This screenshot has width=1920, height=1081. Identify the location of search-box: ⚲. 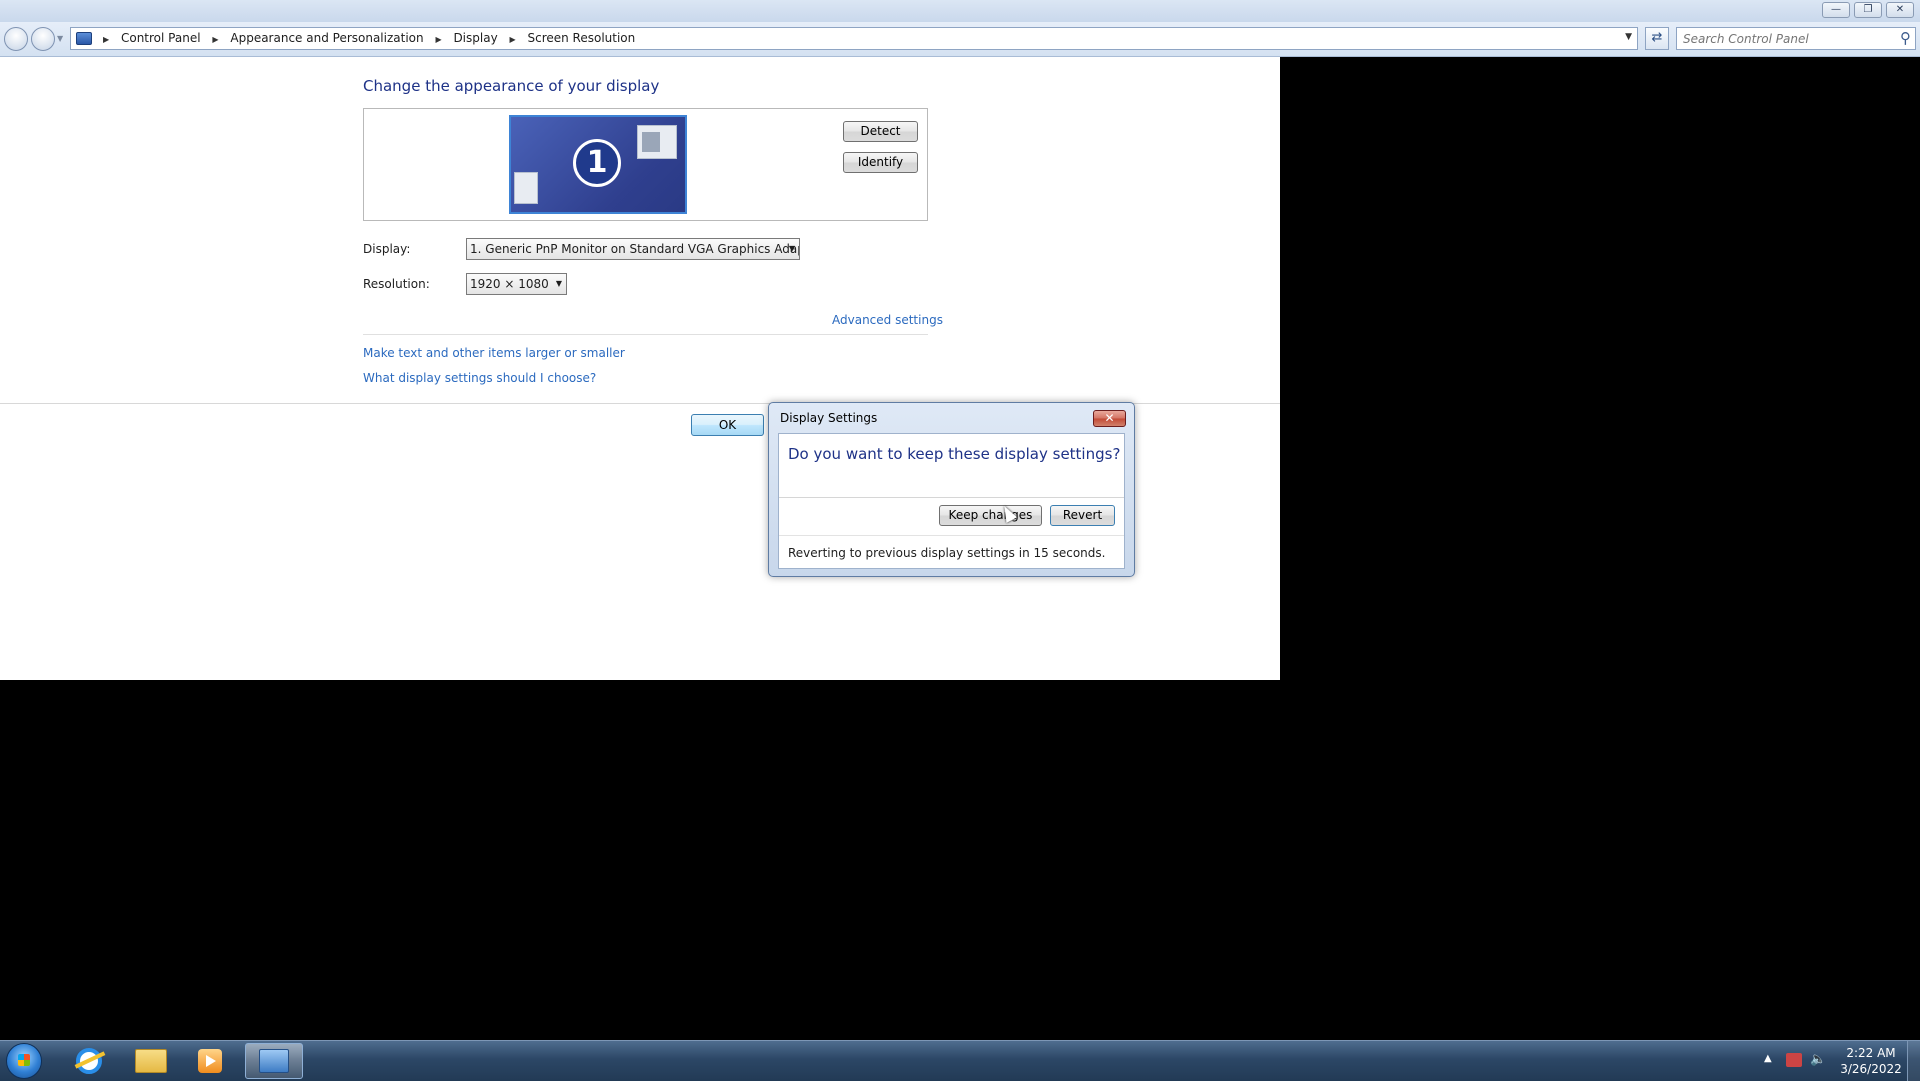
(1796, 38).